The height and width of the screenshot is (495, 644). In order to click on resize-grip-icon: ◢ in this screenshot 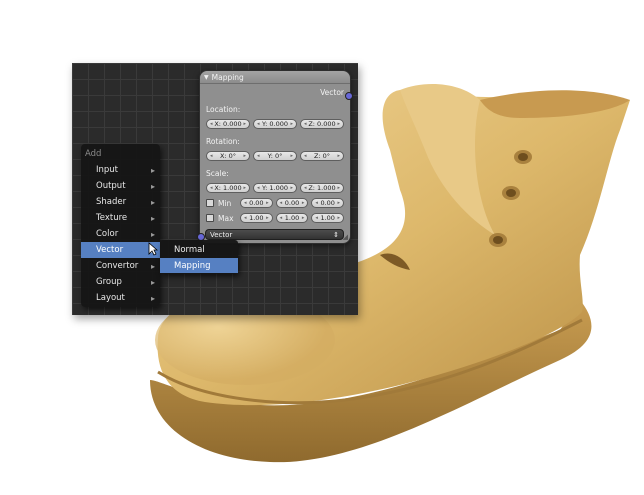, I will do `click(345, 237)`.